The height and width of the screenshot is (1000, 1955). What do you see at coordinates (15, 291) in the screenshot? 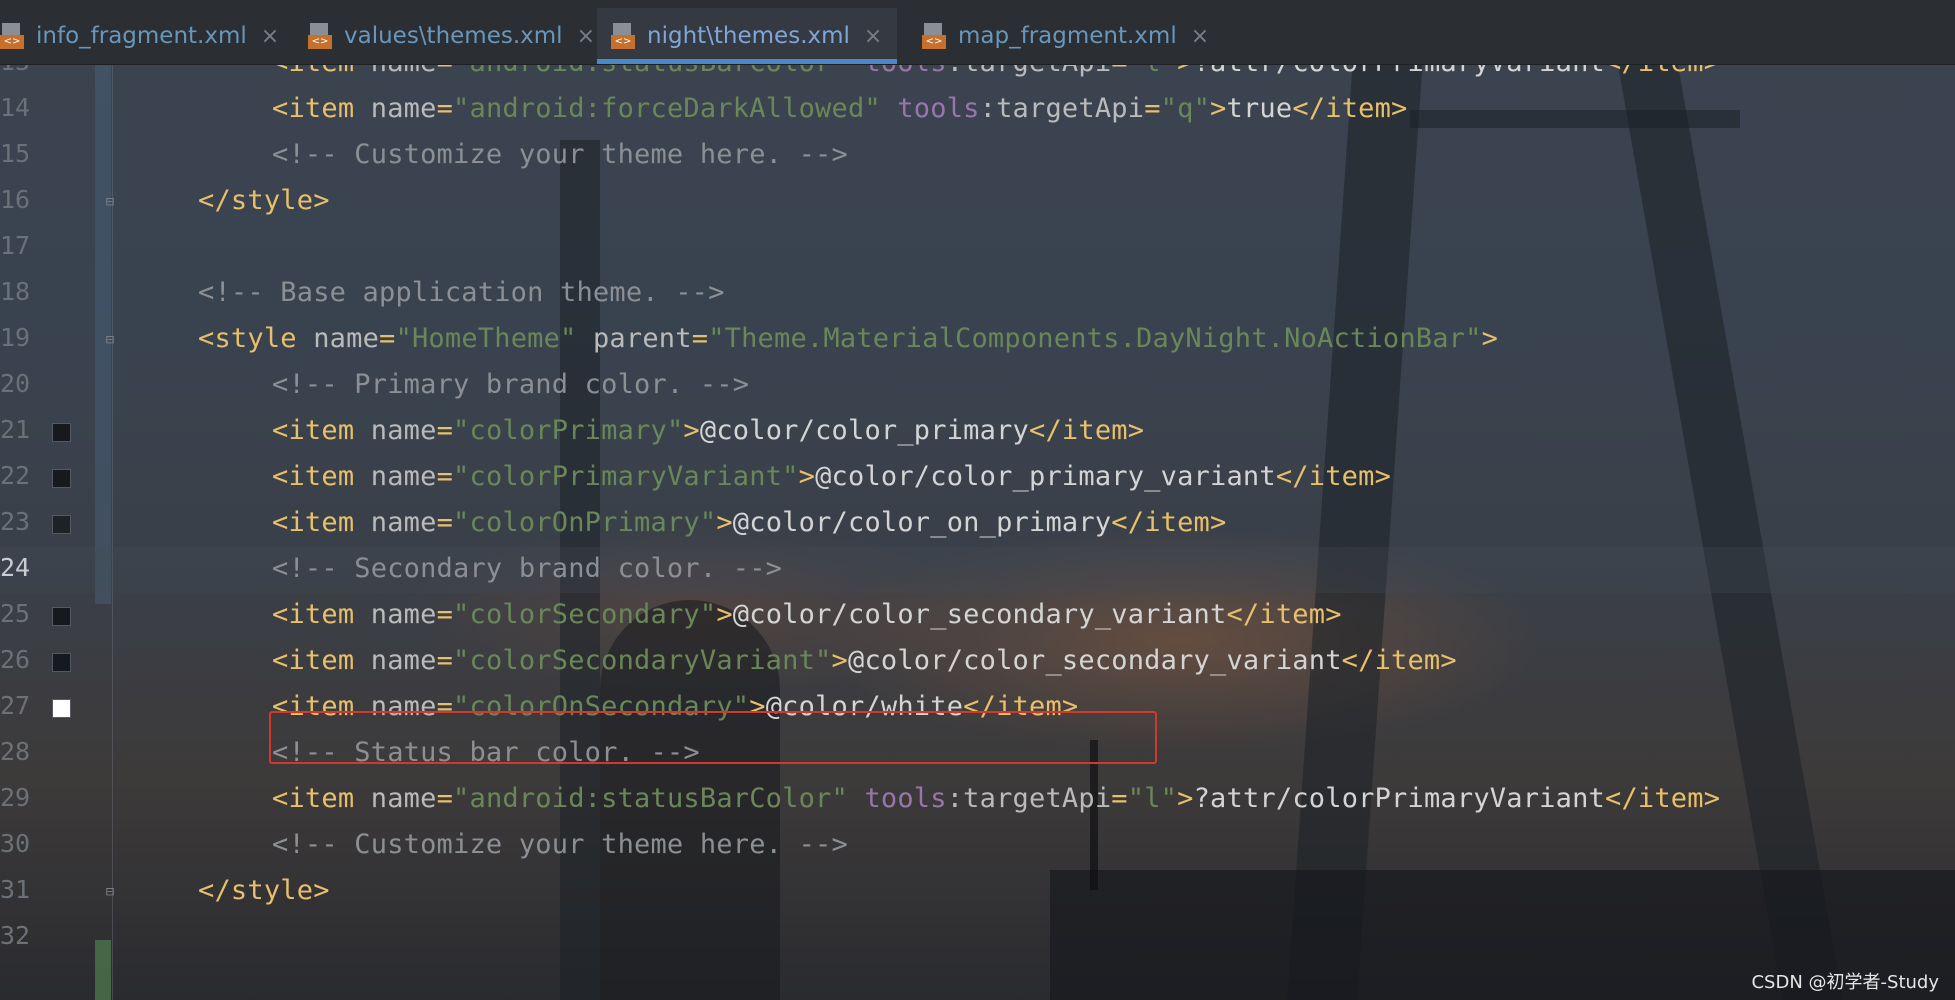
I see `line-number: 18` at bounding box center [15, 291].